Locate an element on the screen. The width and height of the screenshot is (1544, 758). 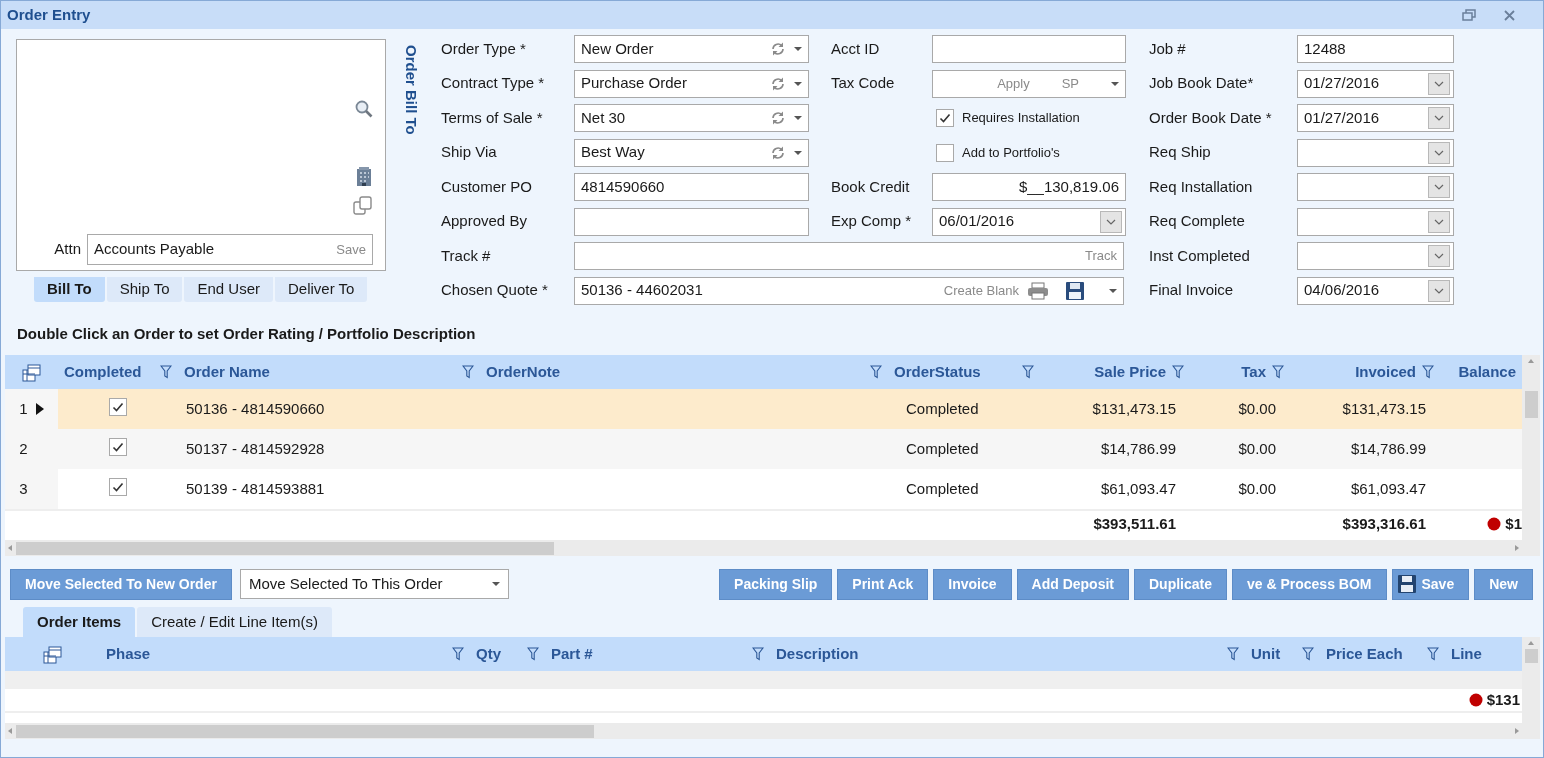
column-header: Part # is located at coordinates (657, 654).